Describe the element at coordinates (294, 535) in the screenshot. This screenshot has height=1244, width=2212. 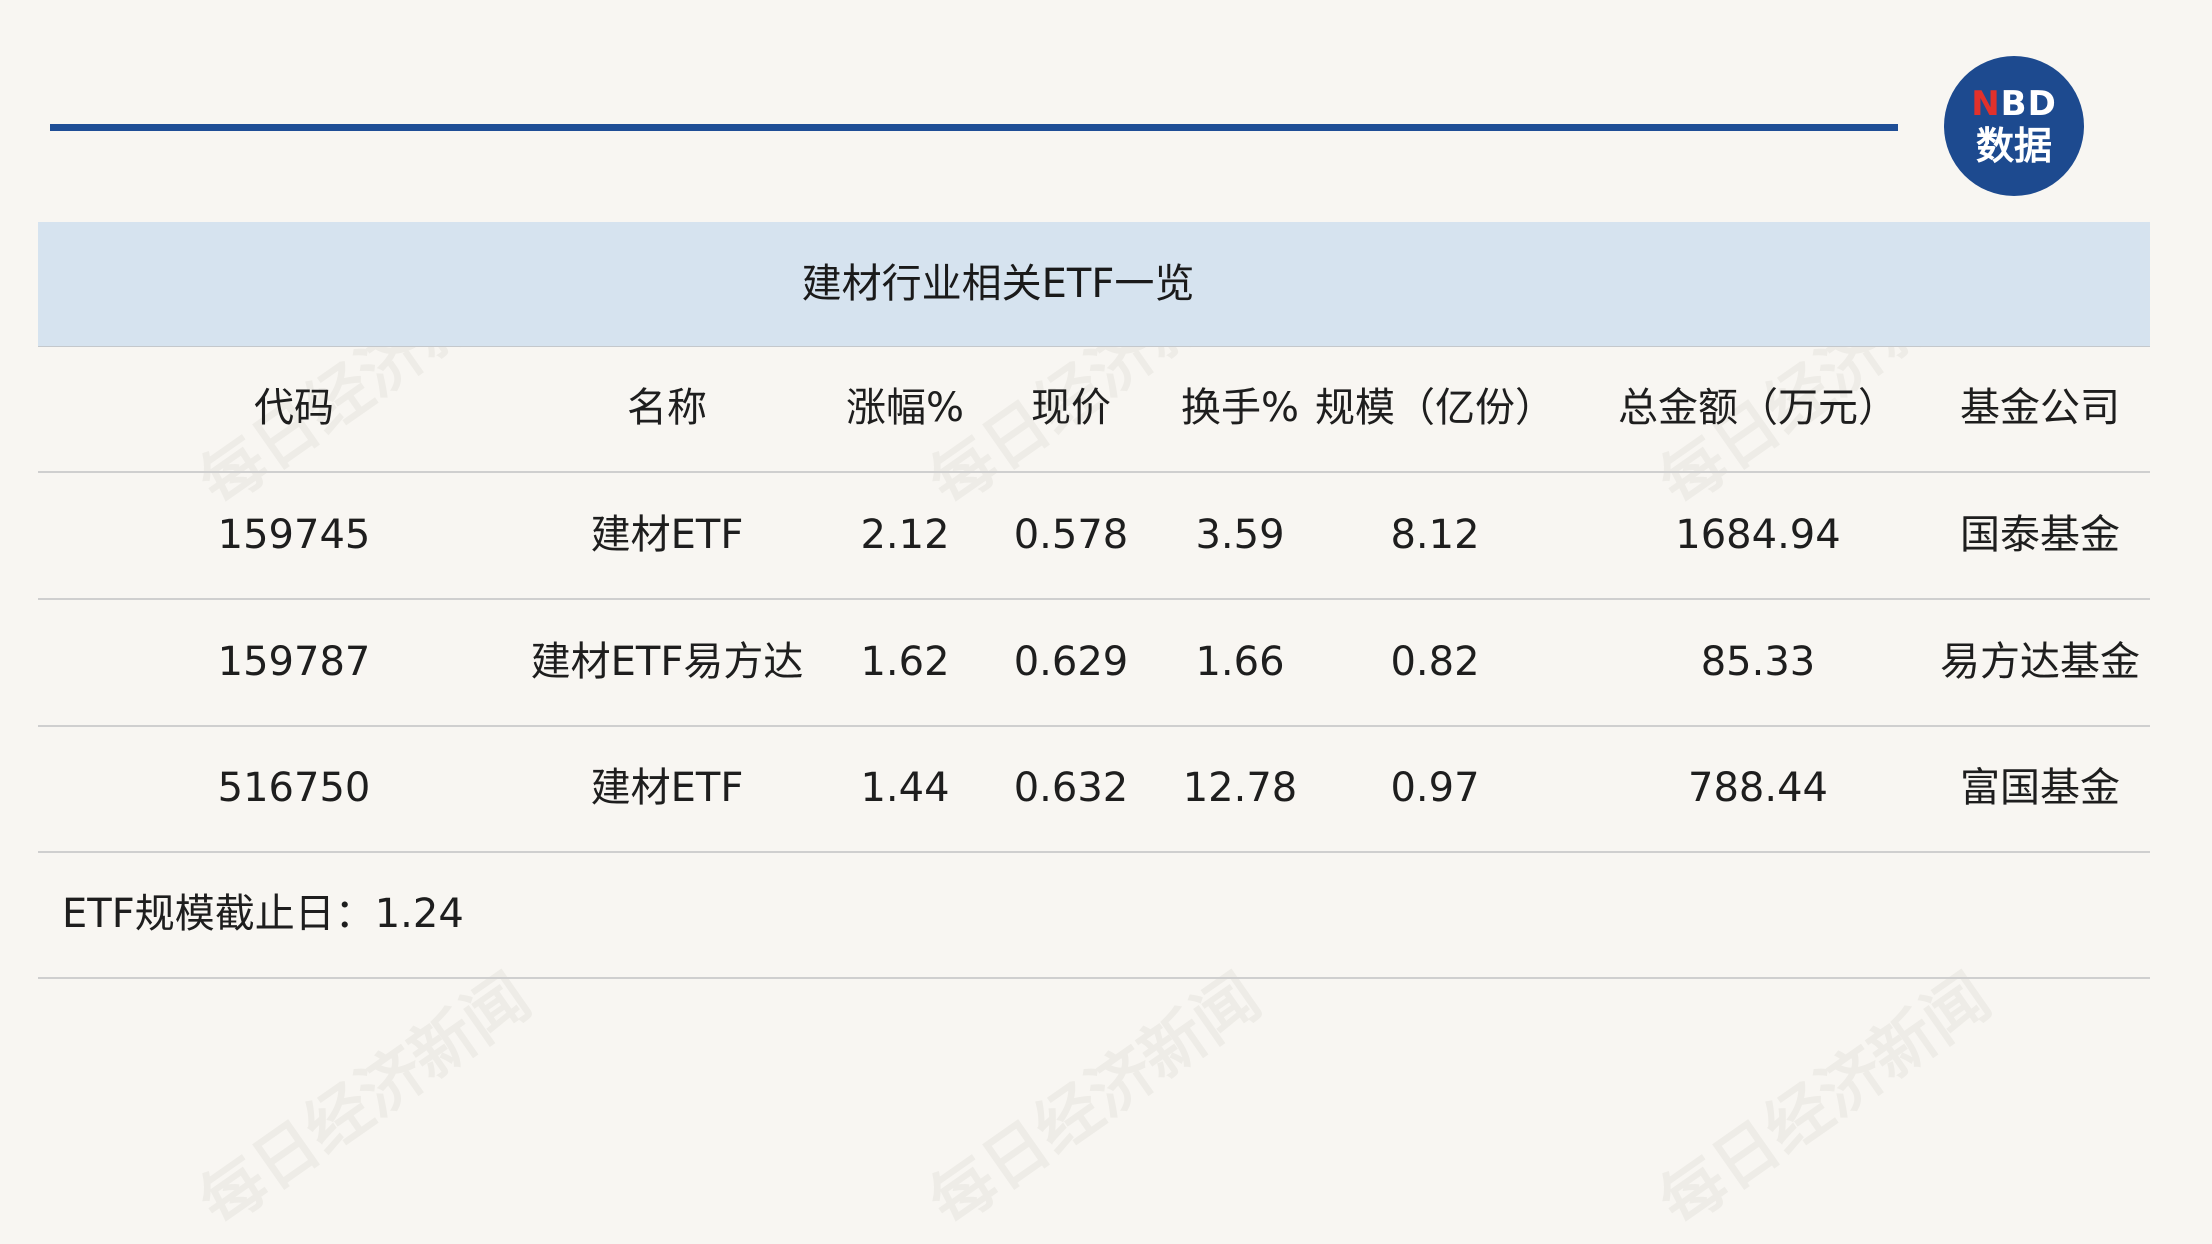
I see `cell-code: 159745` at that location.